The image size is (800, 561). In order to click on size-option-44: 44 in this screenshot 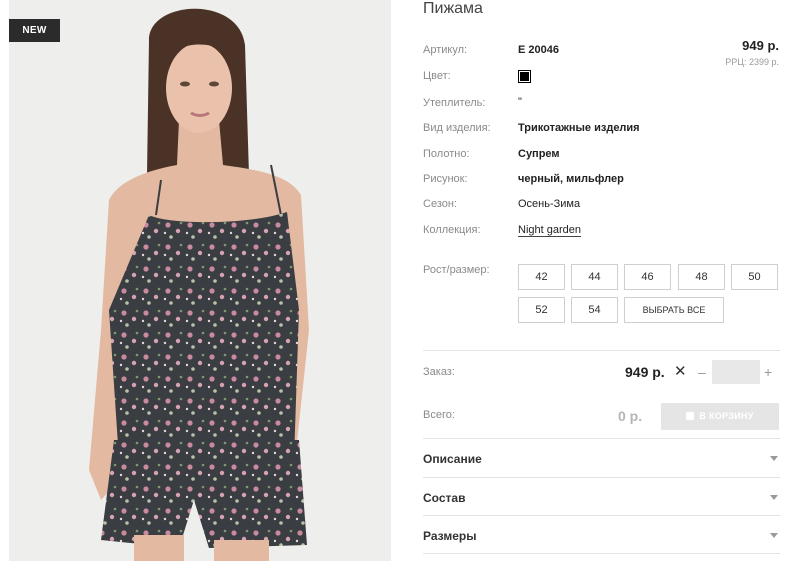, I will do `click(594, 277)`.